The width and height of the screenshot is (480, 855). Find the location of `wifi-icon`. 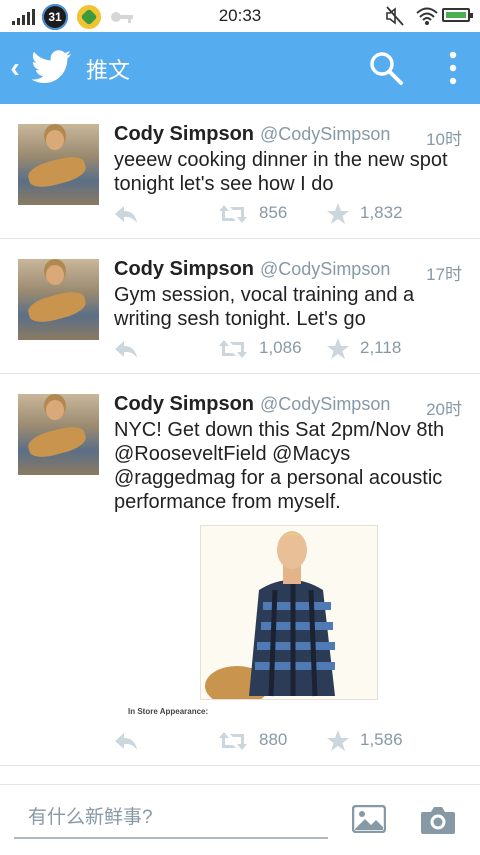

wifi-icon is located at coordinates (427, 16).